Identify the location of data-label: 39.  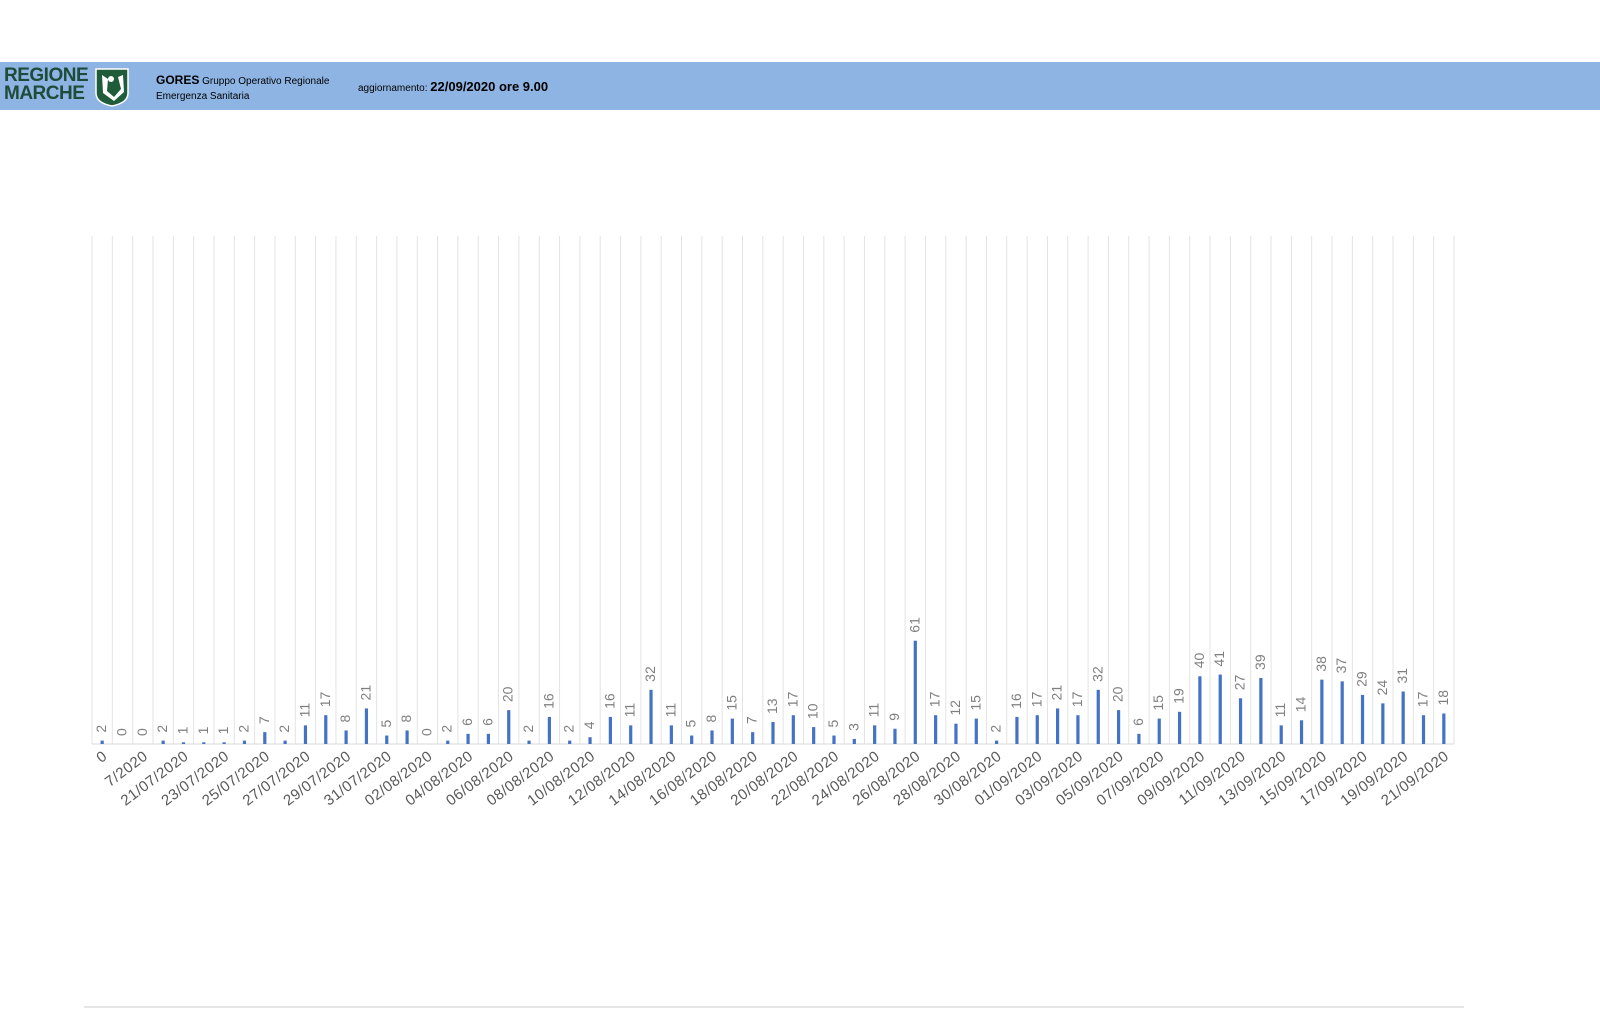
(1260, 662).